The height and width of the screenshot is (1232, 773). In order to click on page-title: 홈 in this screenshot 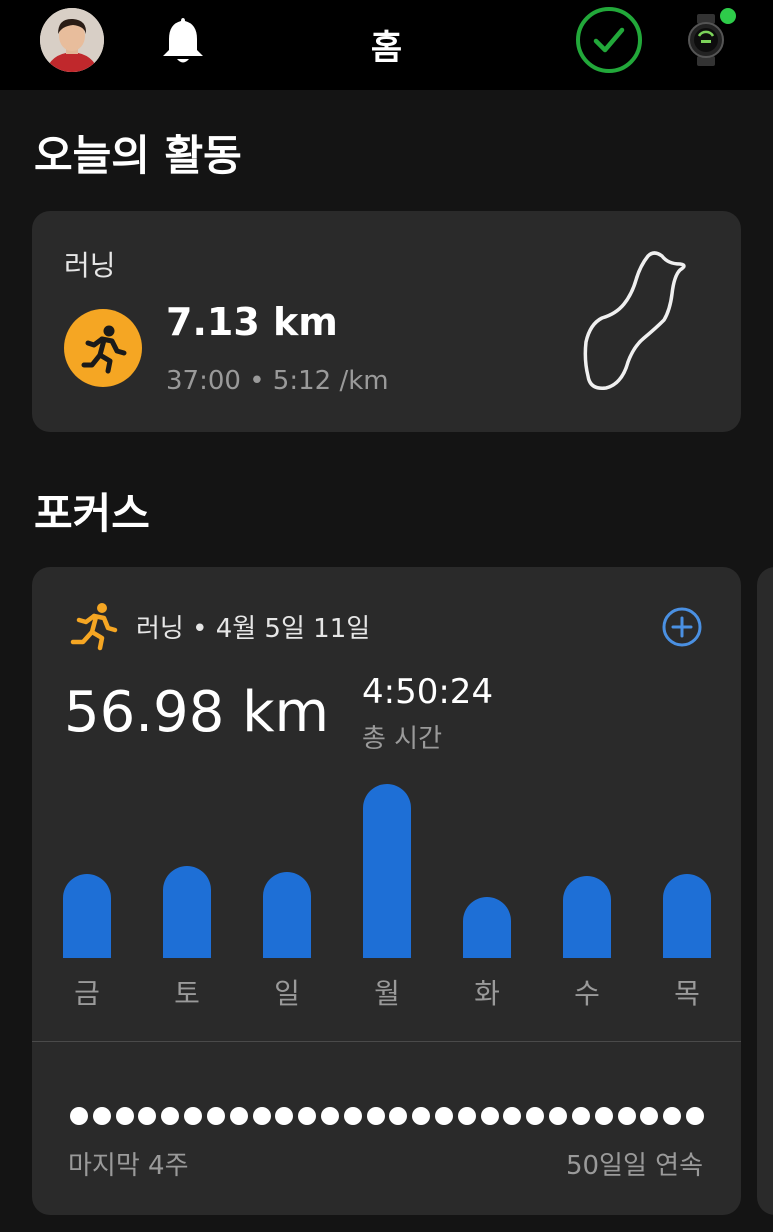, I will do `click(386, 48)`.